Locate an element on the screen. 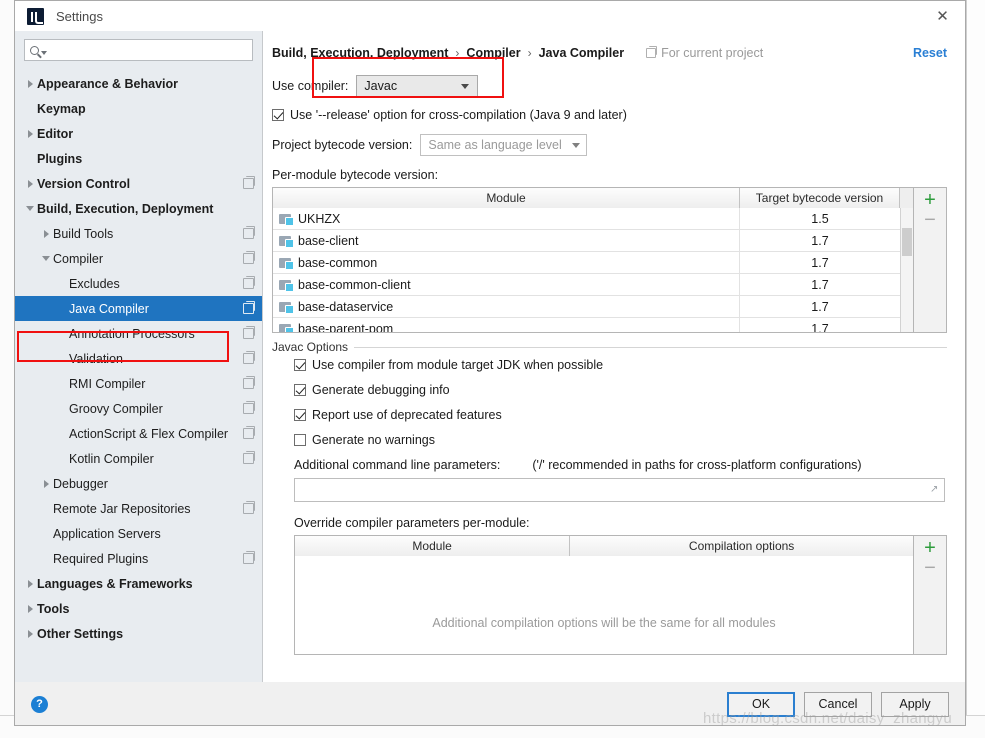 This screenshot has height=738, width=985. javac-option-checkbox: Report use of deprecated features is located at coordinates (620, 415).